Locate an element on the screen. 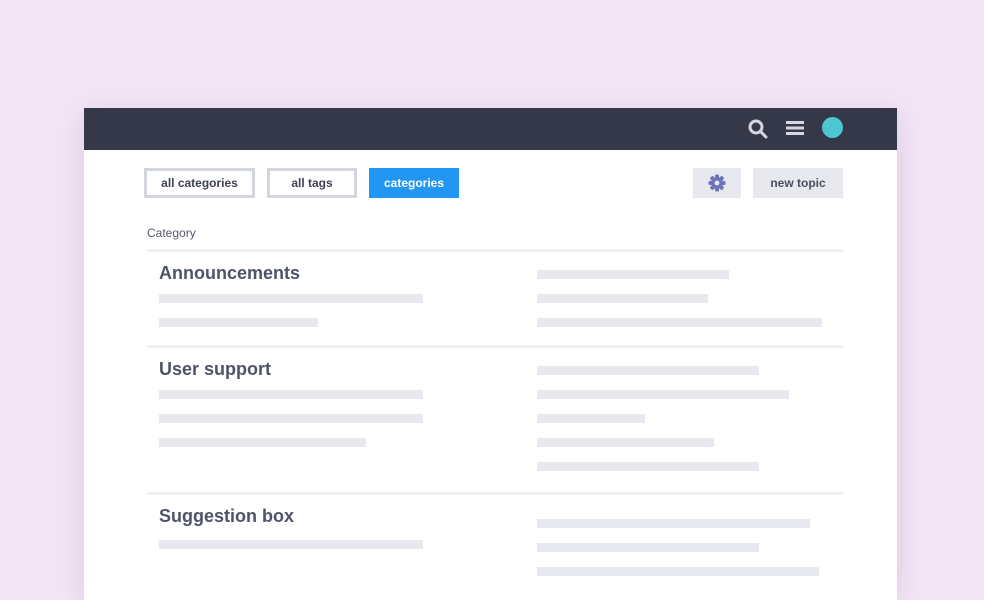 This screenshot has width=984, height=600. settings-button is located at coordinates (717, 183).